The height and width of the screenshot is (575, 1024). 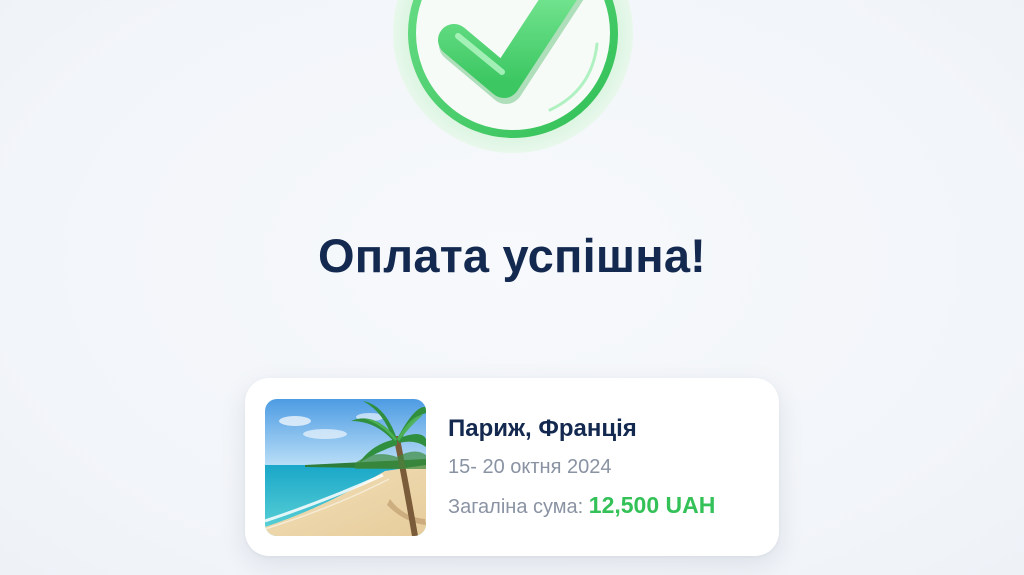 What do you see at coordinates (652, 505) in the screenshot?
I see `total-amount: 12,500 UAH` at bounding box center [652, 505].